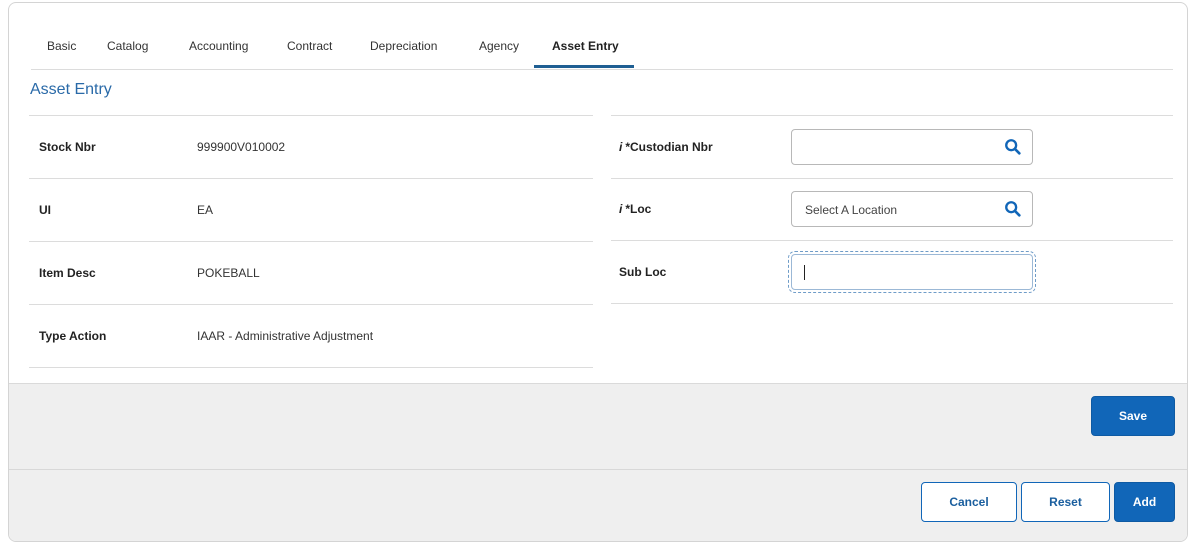 The image size is (1196, 542). I want to click on row-ui: UI EA, so click(311, 210).